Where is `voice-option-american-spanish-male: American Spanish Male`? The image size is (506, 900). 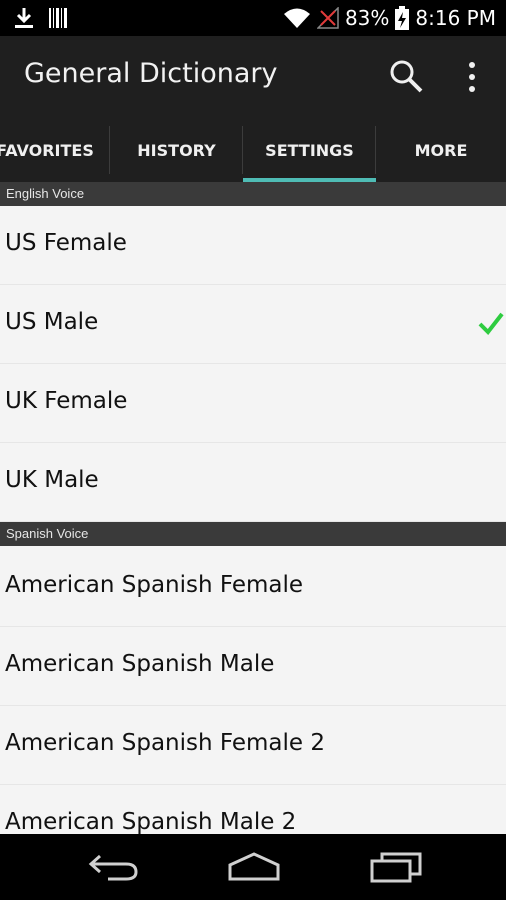
voice-option-american-spanish-male: American Spanish Male is located at coordinates (253, 666).